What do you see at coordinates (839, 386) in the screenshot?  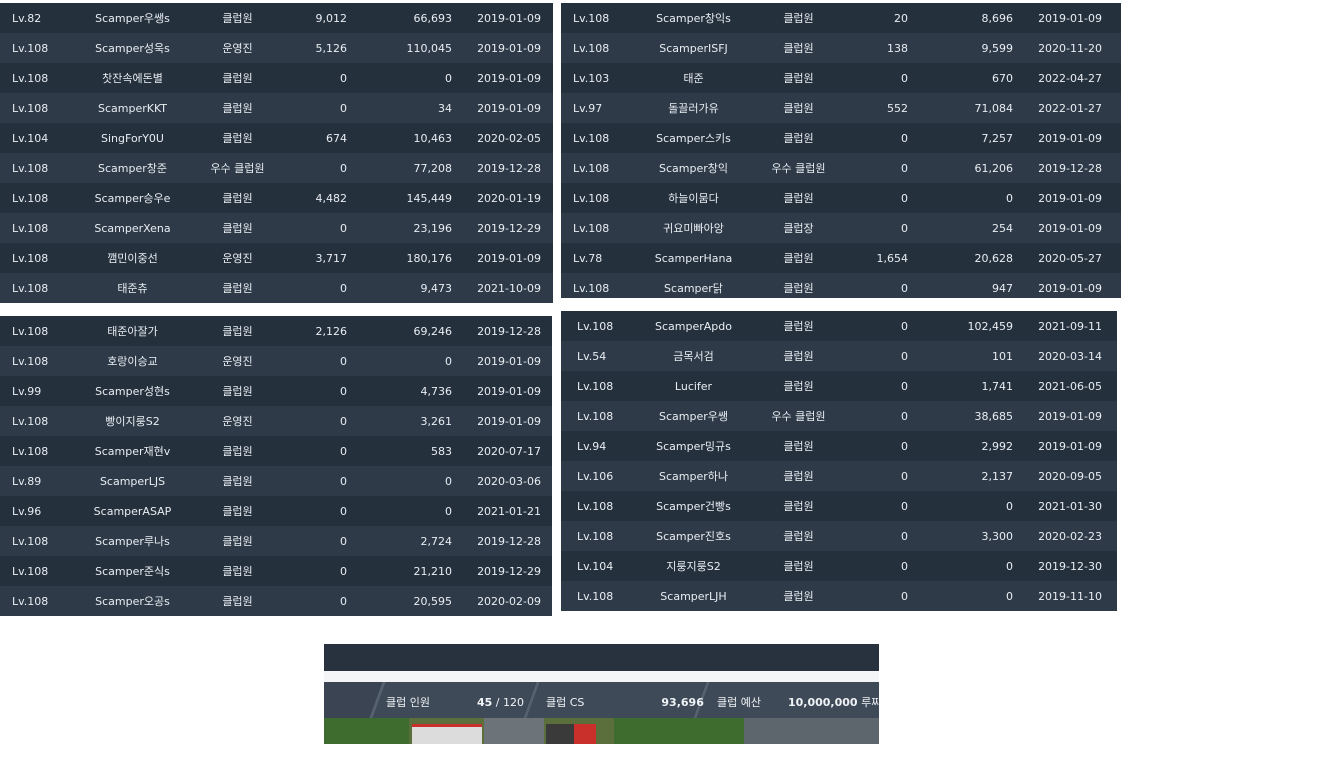 I see `table-row: Lv.108 Lucifer 클럽원 0 1,741 2021-06-05` at bounding box center [839, 386].